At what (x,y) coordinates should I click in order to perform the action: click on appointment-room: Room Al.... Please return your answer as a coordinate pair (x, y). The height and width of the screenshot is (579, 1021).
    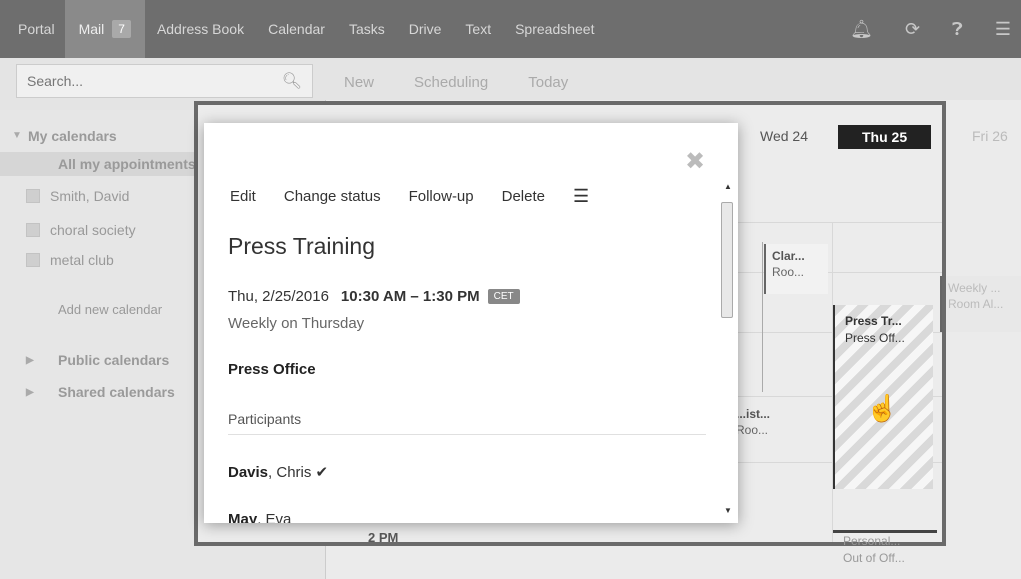
    Looking at the image, I should click on (976, 304).